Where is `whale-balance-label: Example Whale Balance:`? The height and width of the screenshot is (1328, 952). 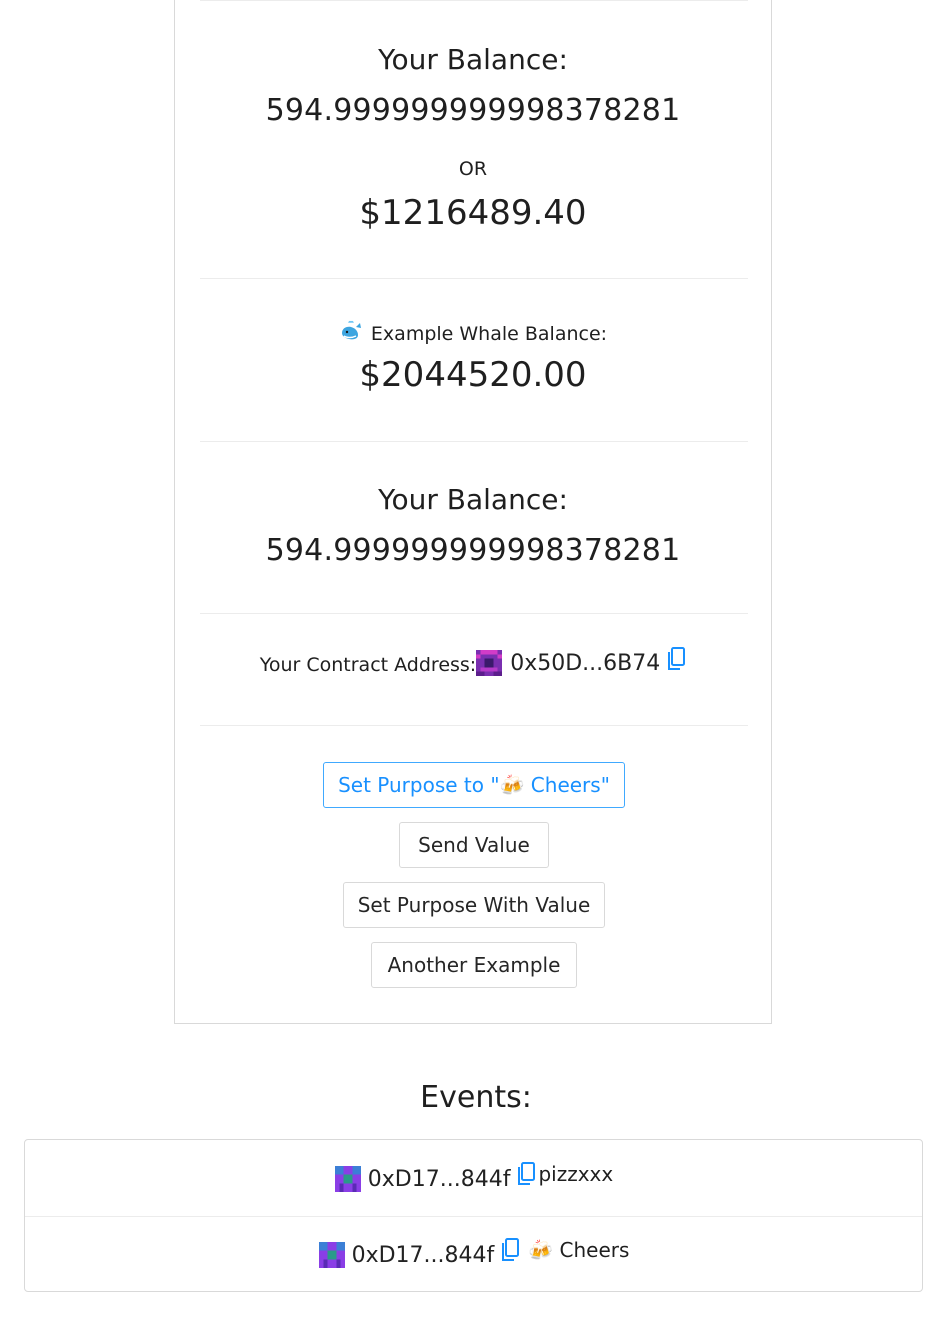 whale-balance-label: Example Whale Balance: is located at coordinates (489, 333).